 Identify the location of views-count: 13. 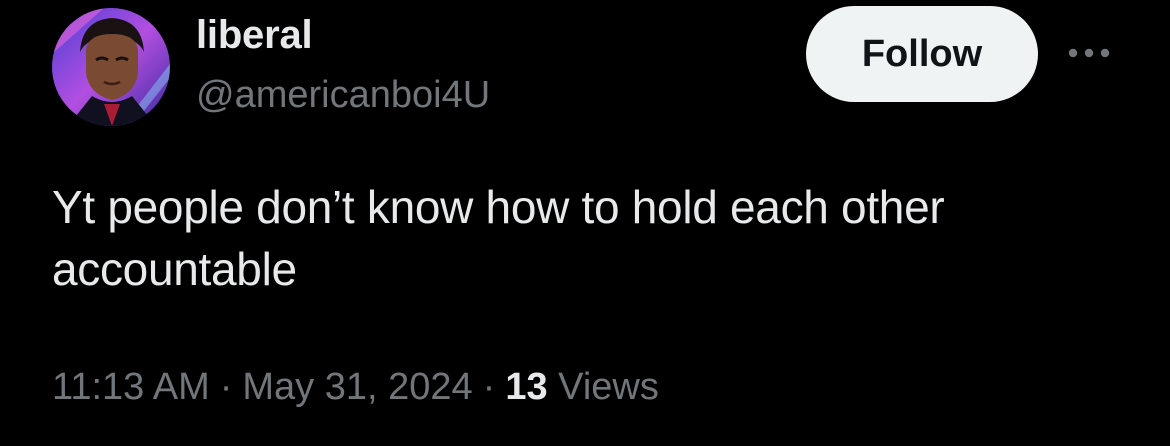
(526, 387).